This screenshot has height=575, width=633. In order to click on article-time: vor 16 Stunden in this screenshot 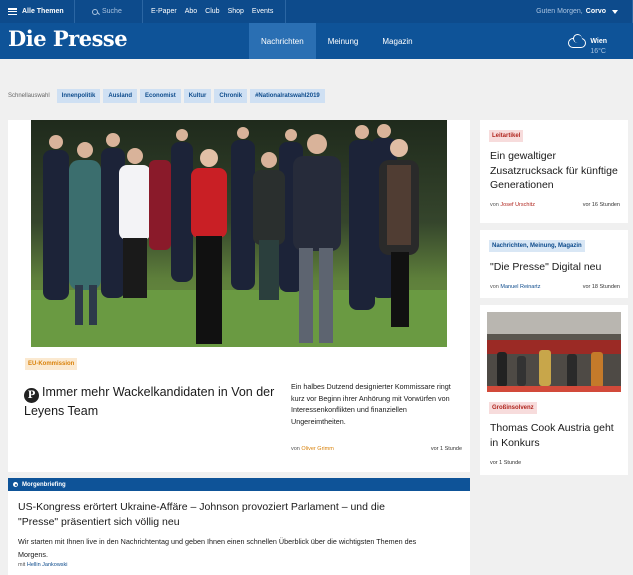, I will do `click(601, 205)`.